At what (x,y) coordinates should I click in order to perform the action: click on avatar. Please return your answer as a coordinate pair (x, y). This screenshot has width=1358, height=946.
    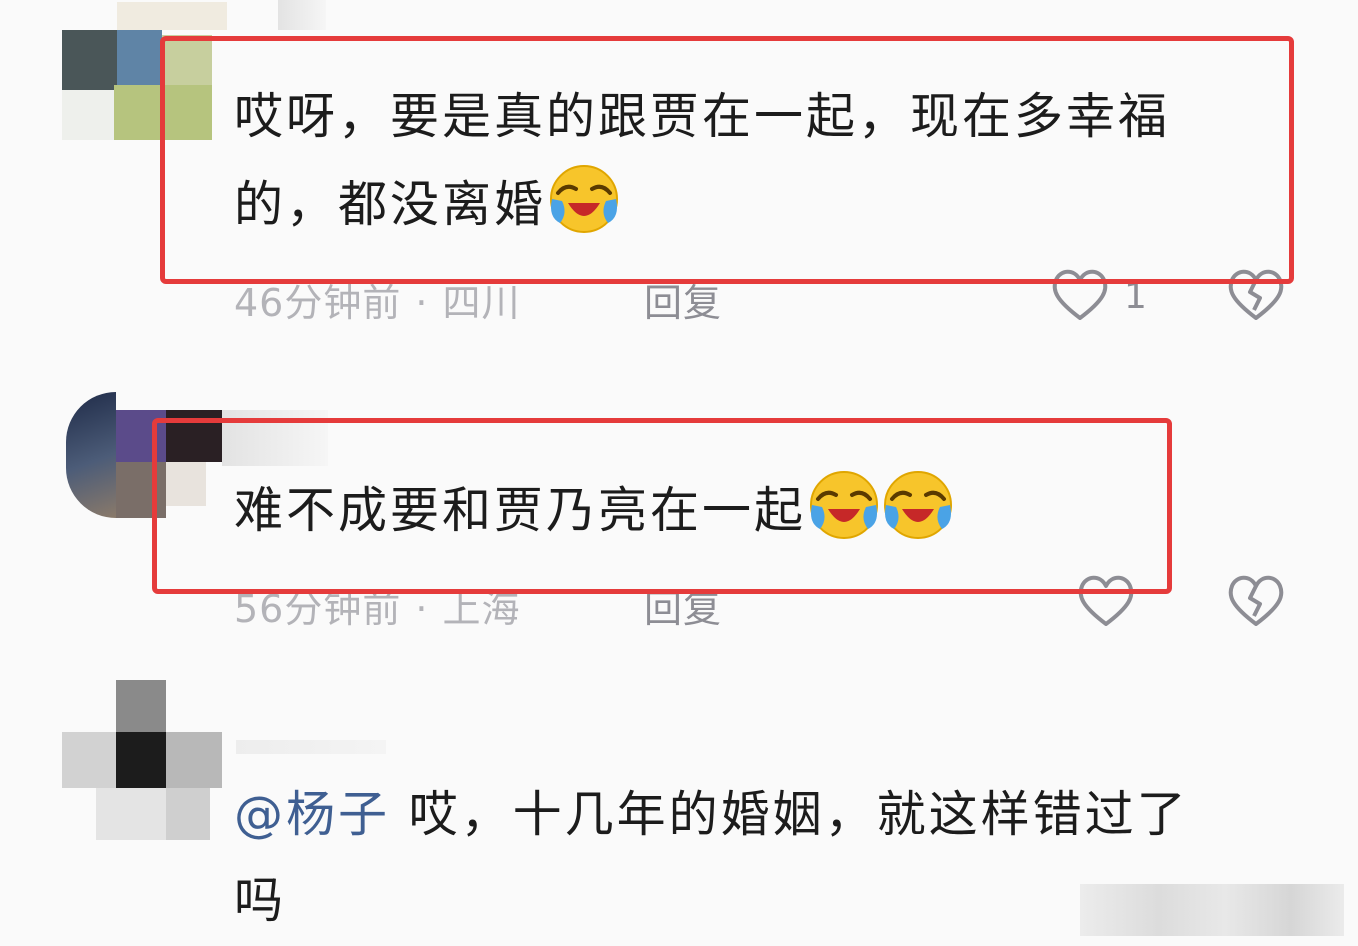
    Looking at the image, I should click on (142, 760).